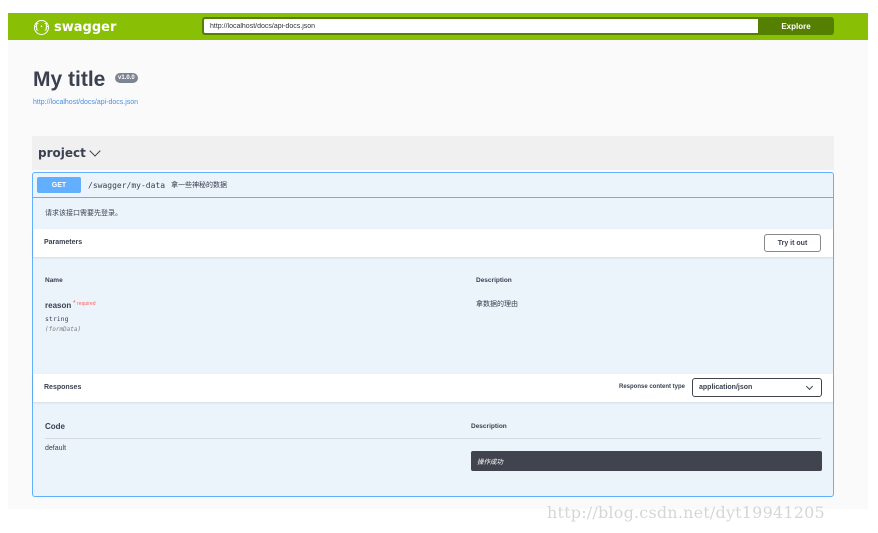 The image size is (878, 533). Describe the element at coordinates (85, 102) in the screenshot. I see `spec-url-link: http://localhost/docs/api-docs.json` at that location.